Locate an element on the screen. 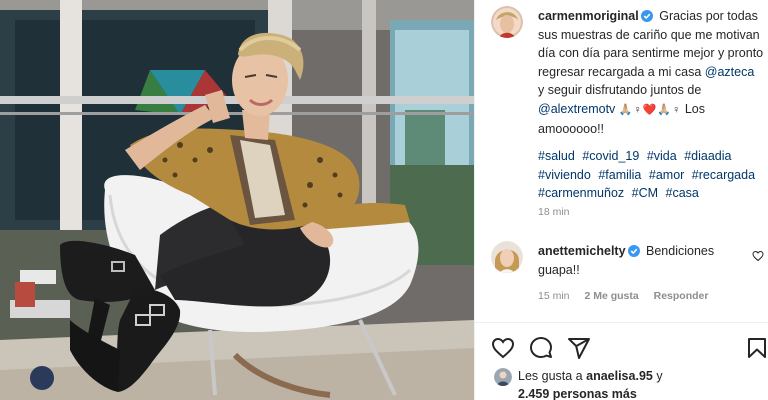  commenter-avatar-image is located at coordinates (507, 257).